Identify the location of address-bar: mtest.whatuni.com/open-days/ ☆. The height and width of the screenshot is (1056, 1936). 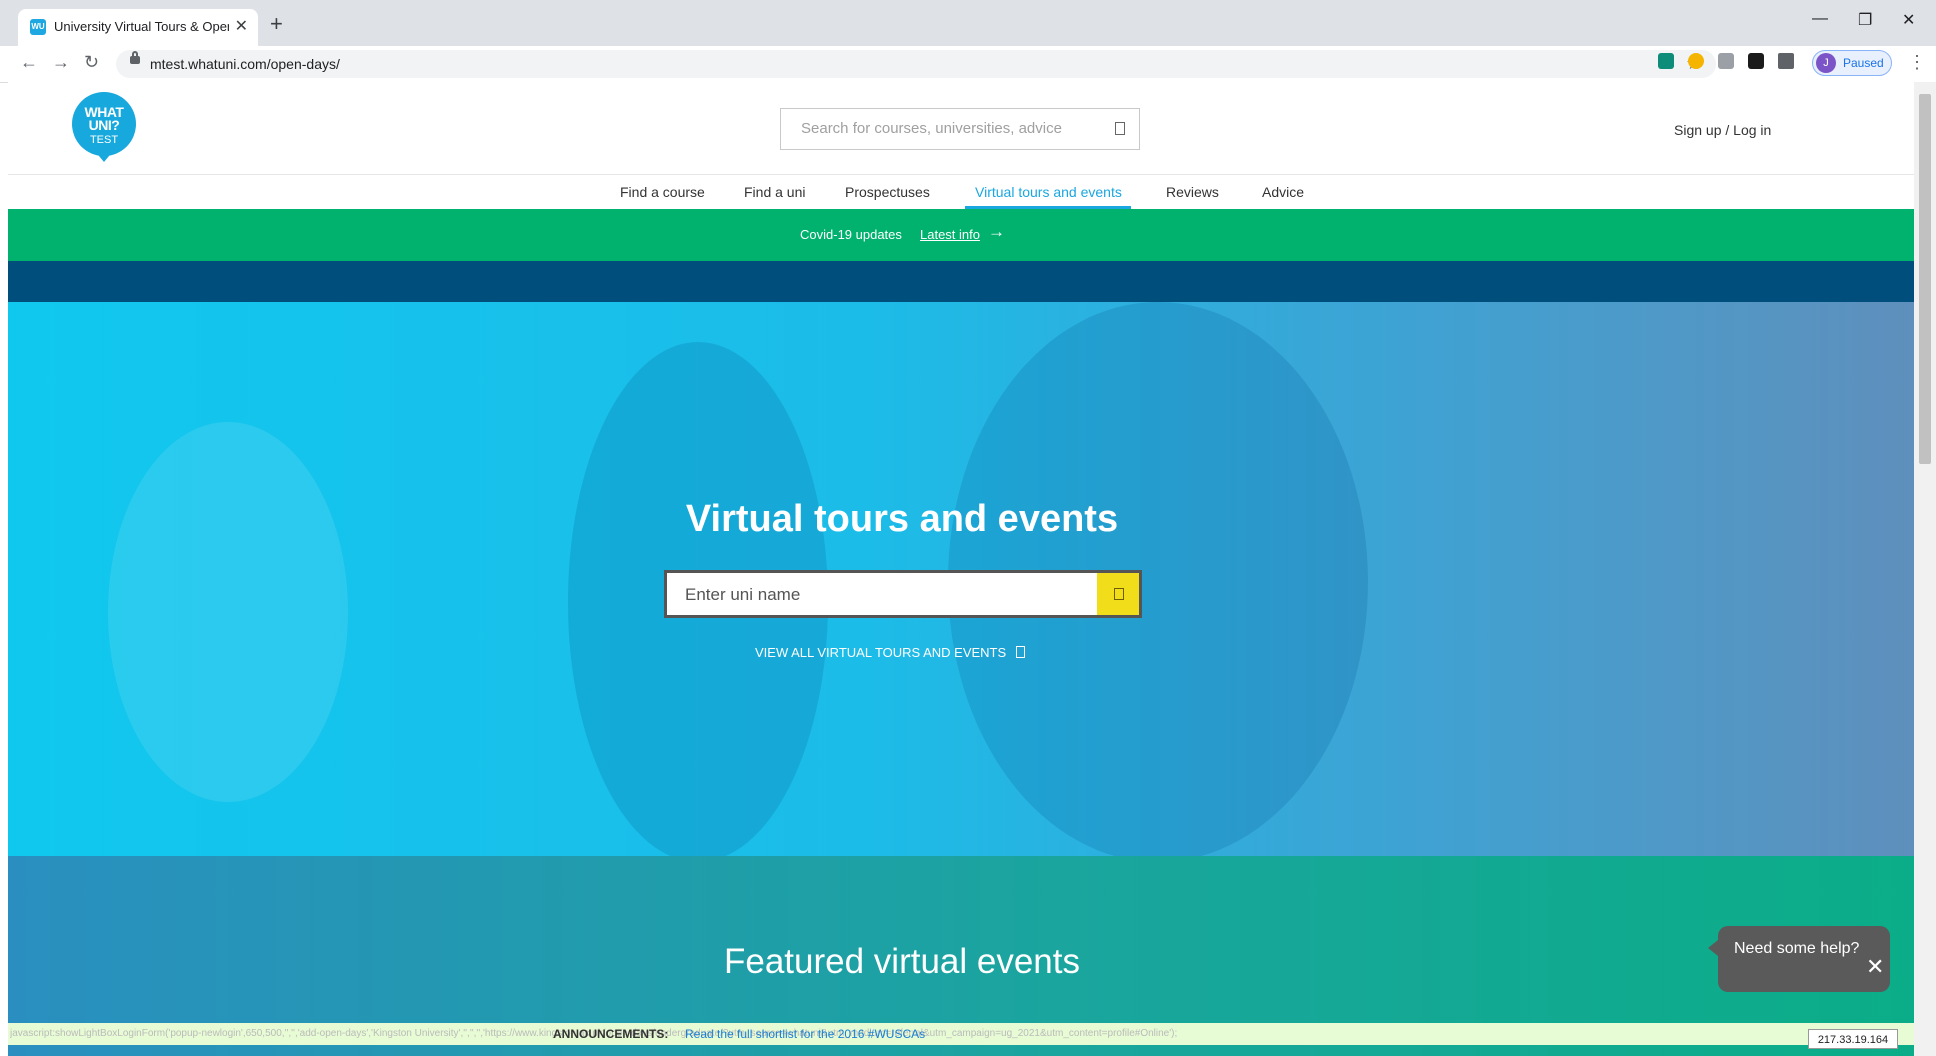
(916, 64).